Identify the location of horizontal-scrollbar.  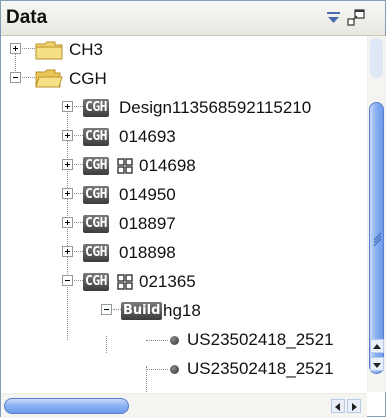
(184, 405).